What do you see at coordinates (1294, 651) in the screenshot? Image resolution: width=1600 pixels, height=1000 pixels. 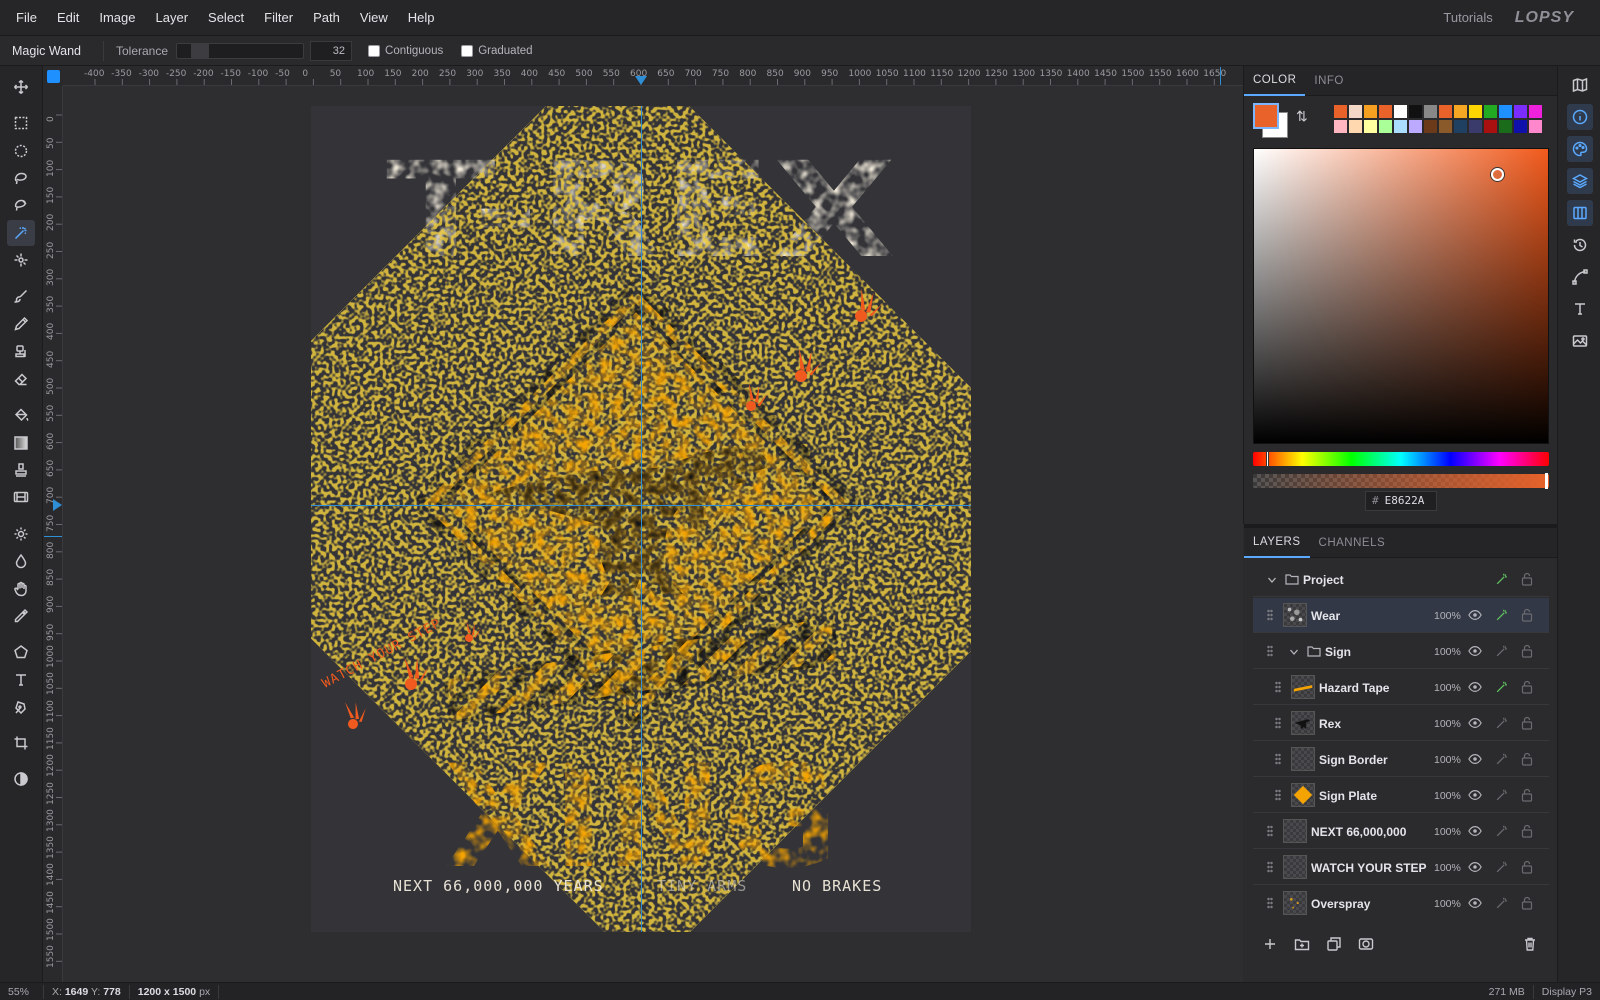 I see `expand-chevron-icon` at bounding box center [1294, 651].